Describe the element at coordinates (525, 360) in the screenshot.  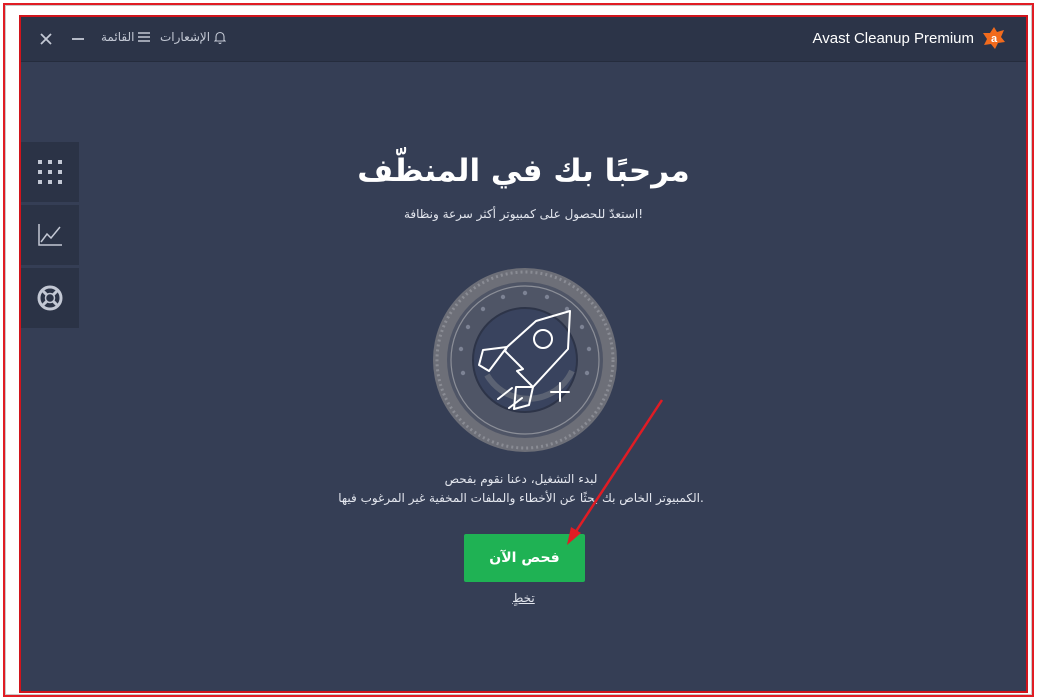
I see `rocket-emblem-icon` at that location.